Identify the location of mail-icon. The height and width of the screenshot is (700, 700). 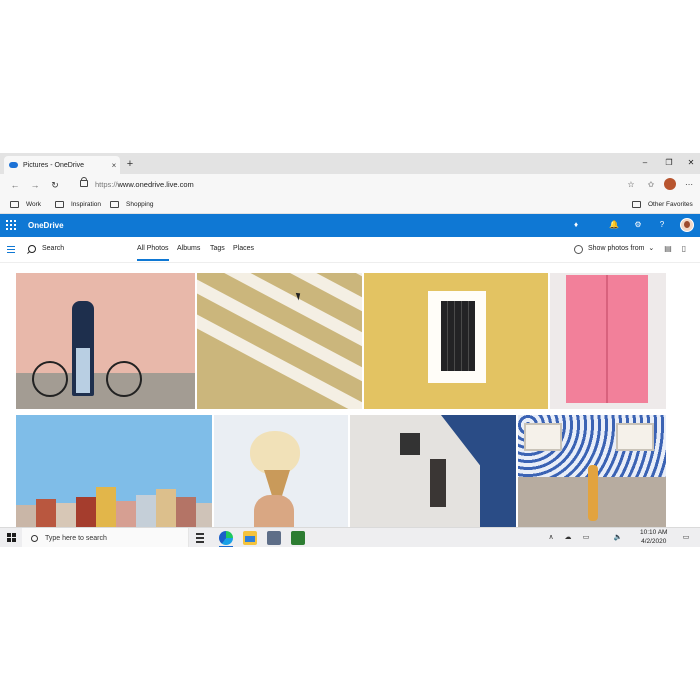
(274, 538).